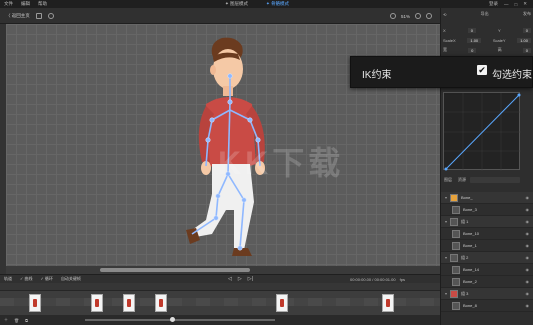 This screenshot has height=325, width=533. Describe the element at coordinates (524, 40) in the screenshot. I see `prop-scaley-input: 1.00` at that location.